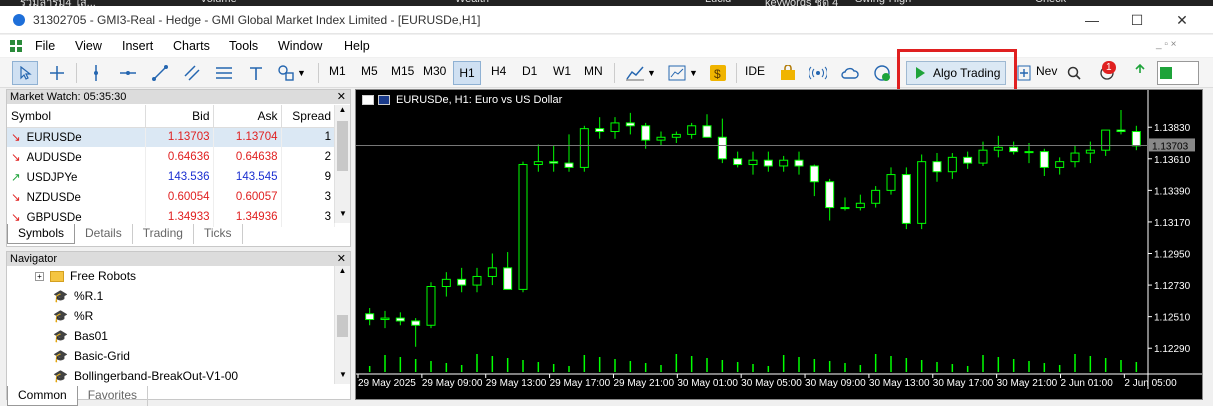 The height and width of the screenshot is (406, 1213). Describe the element at coordinates (91, 356) in the screenshot. I see `nav-ea-item: 🎓 Basic-Grid` at that location.